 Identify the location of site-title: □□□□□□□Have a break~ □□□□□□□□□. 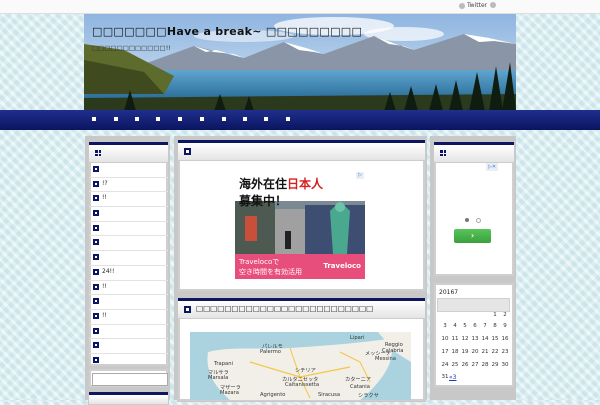
(227, 31).